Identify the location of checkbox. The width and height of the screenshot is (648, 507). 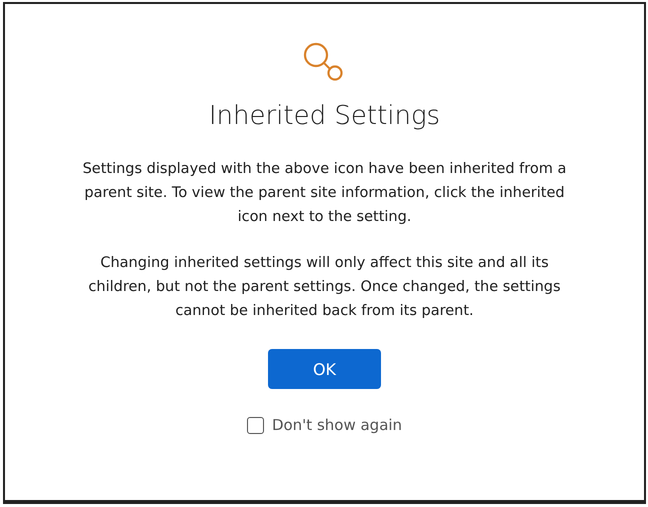
(255, 425).